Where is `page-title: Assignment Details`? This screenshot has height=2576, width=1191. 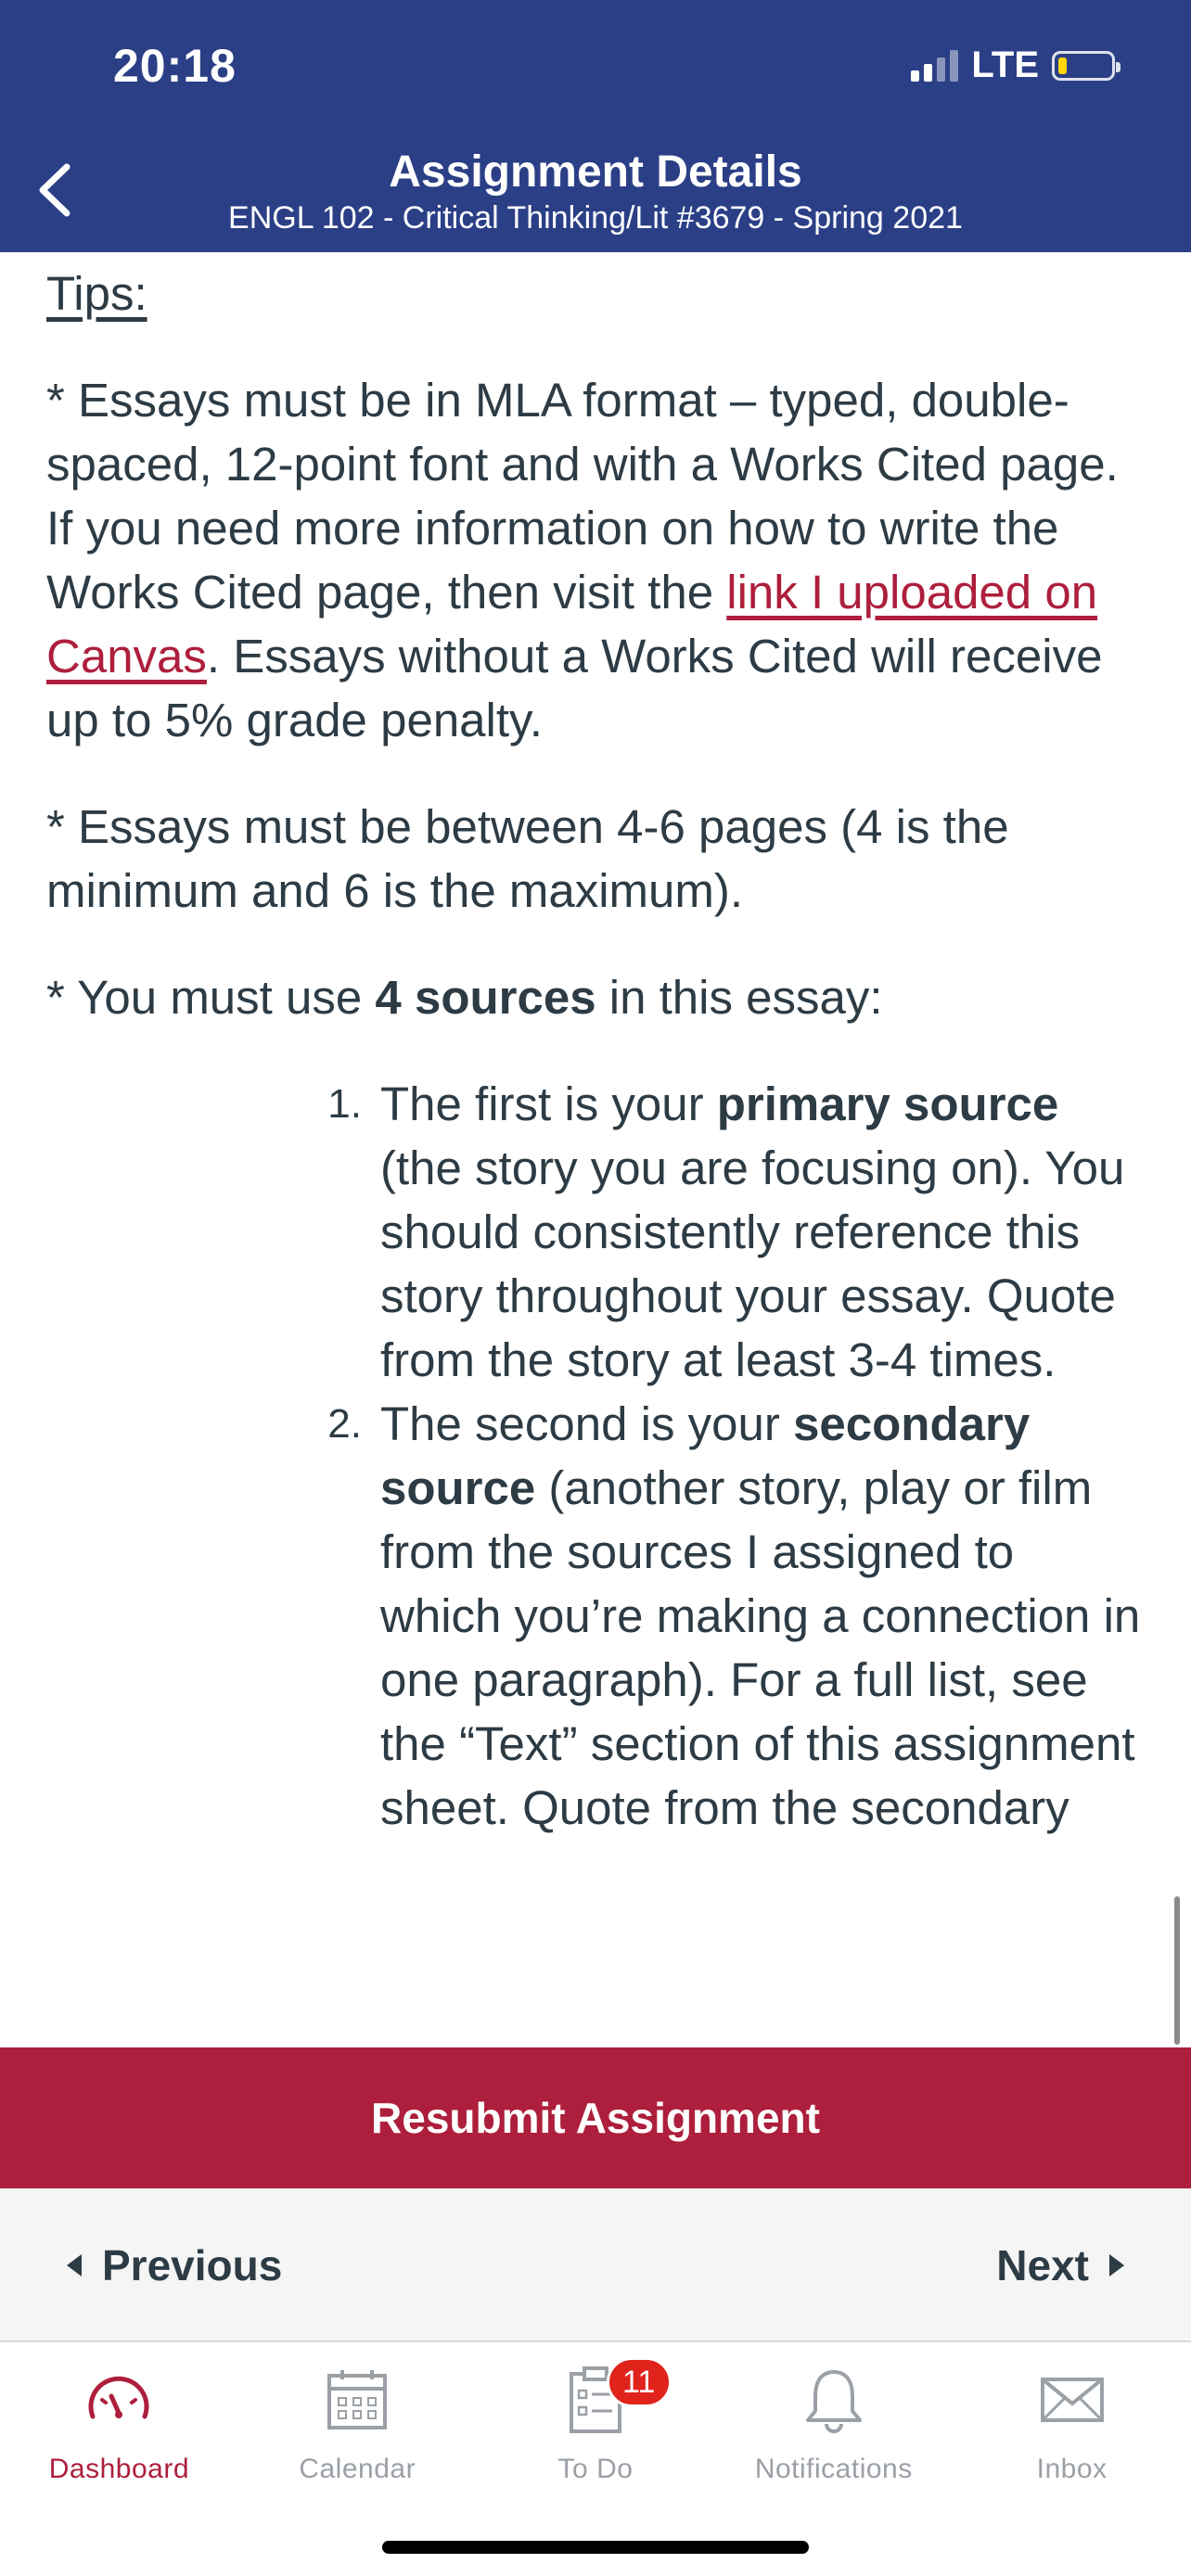
page-title: Assignment Details is located at coordinates (595, 172).